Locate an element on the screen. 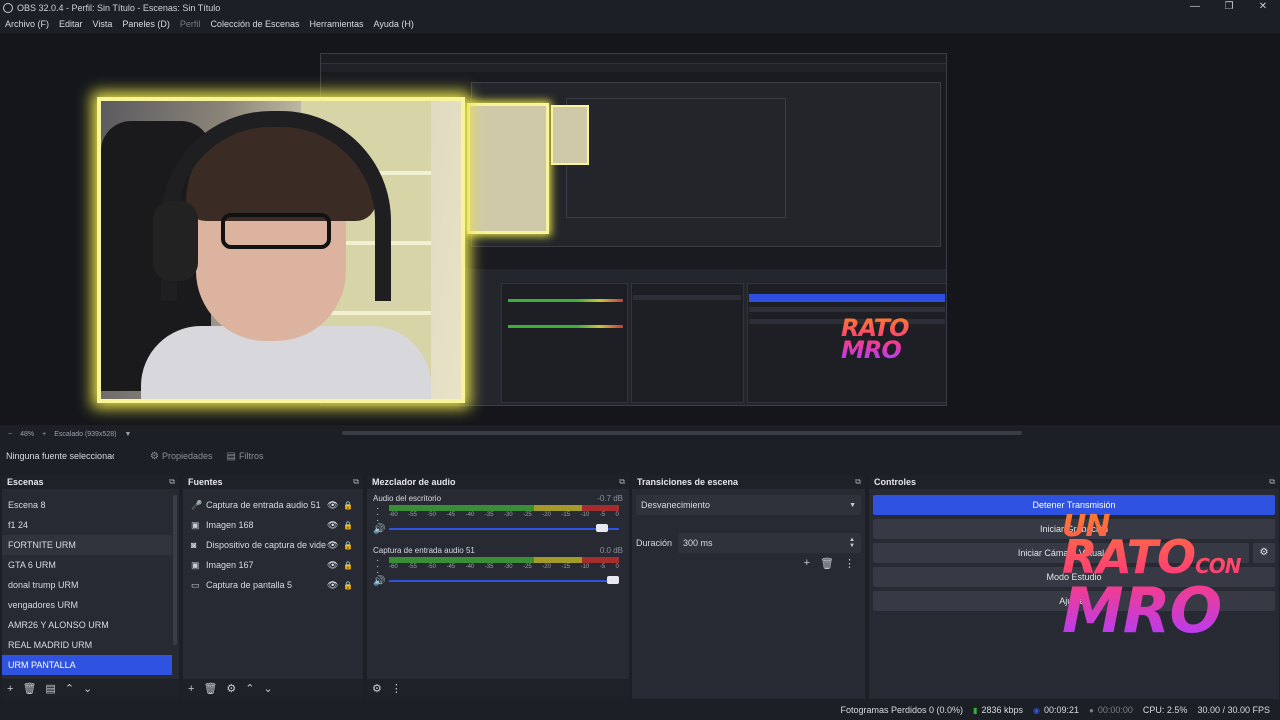 This screenshot has height=720, width=1280. close-button: ✕ is located at coordinates (1263, 7).